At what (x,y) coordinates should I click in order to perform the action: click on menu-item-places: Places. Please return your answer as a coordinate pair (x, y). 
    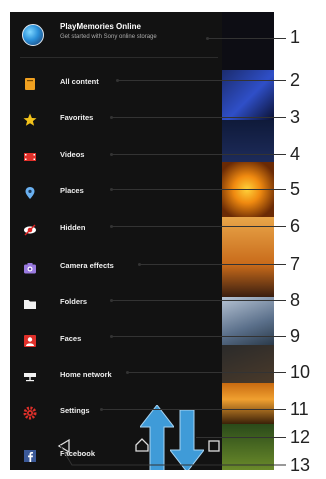
    Looking at the image, I should click on (116, 192).